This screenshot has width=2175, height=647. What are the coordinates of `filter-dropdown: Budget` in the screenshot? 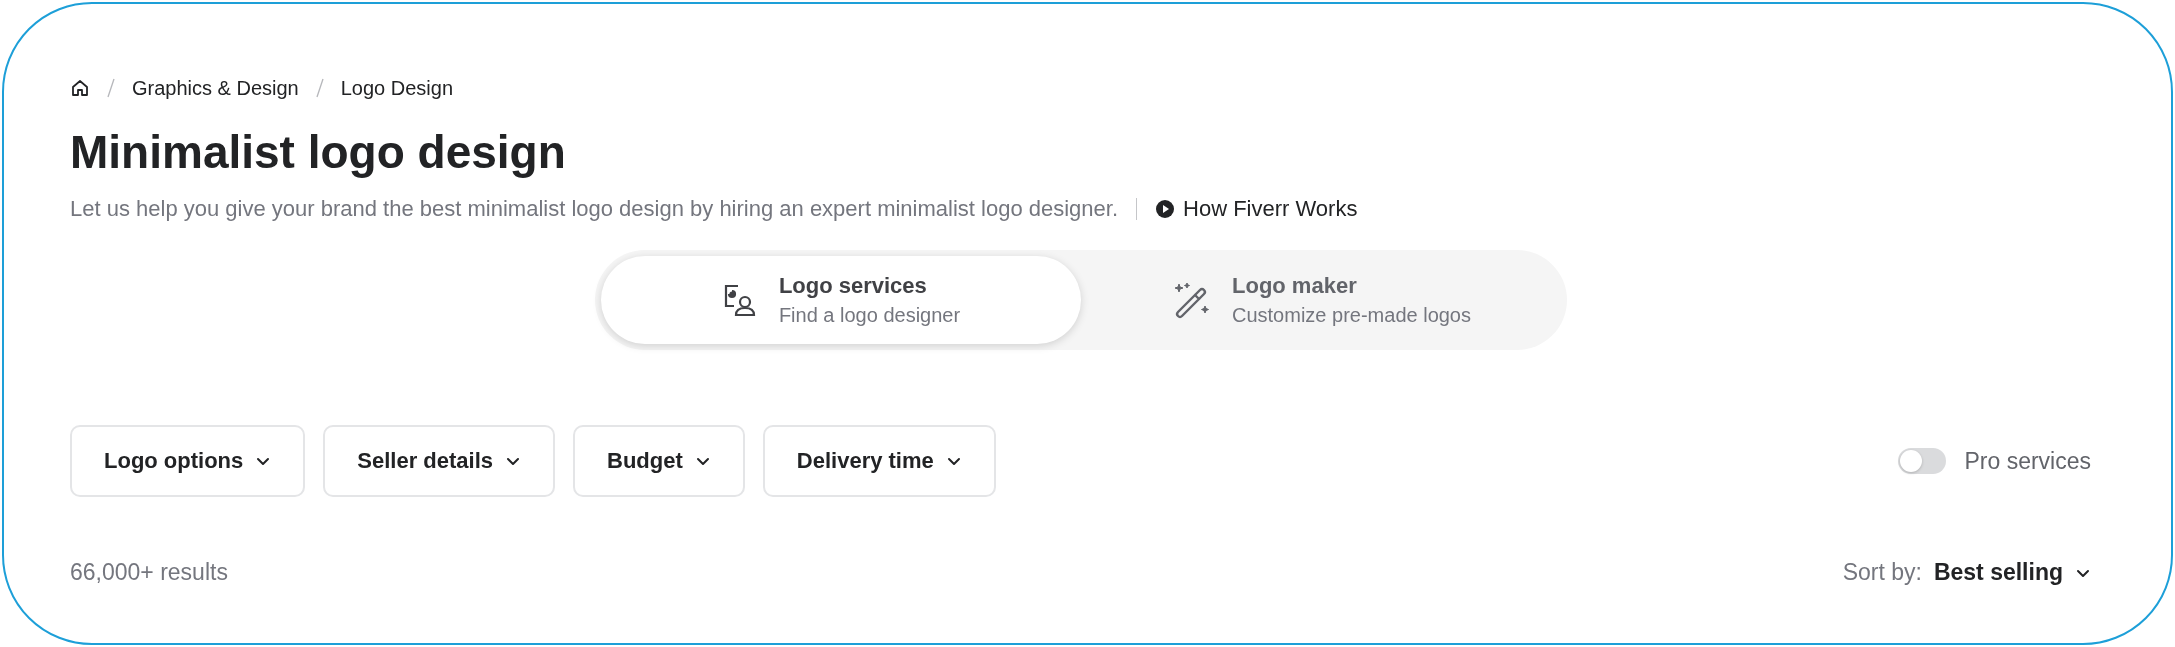 It's located at (659, 461).